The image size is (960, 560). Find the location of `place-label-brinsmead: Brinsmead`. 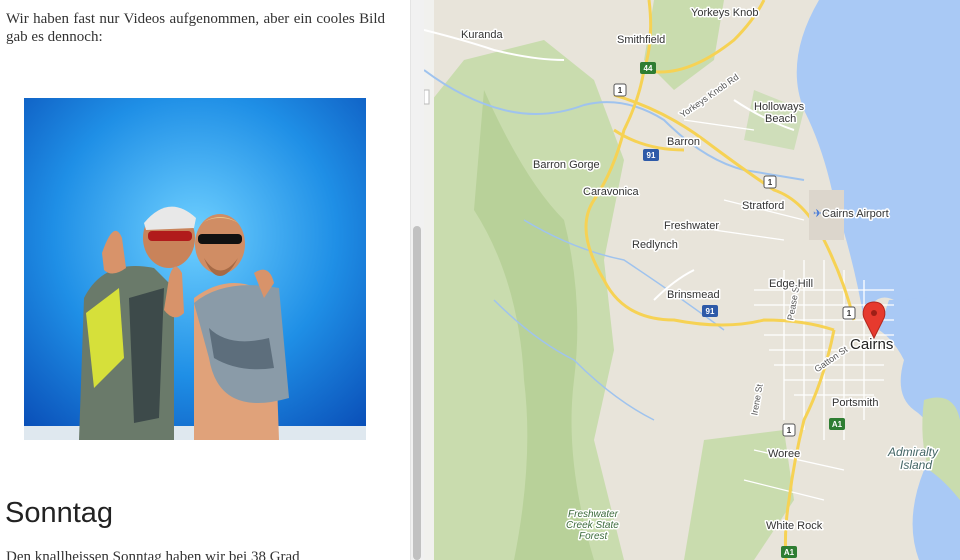

place-label-brinsmead: Brinsmead is located at coordinates (693, 295).